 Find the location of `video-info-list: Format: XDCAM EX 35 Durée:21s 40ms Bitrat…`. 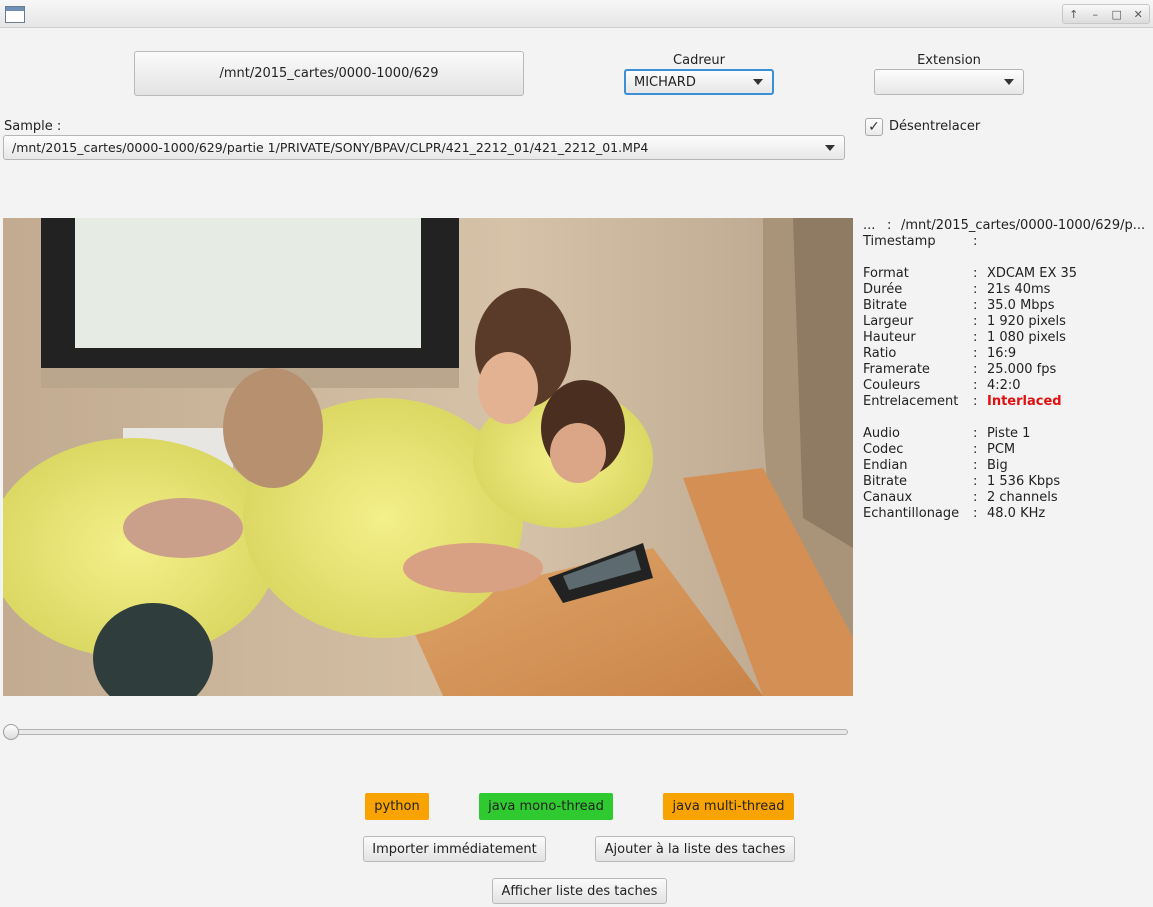

video-info-list: Format: XDCAM EX 35 Durée:21s 40ms Bitrat… is located at coordinates (1007, 338).